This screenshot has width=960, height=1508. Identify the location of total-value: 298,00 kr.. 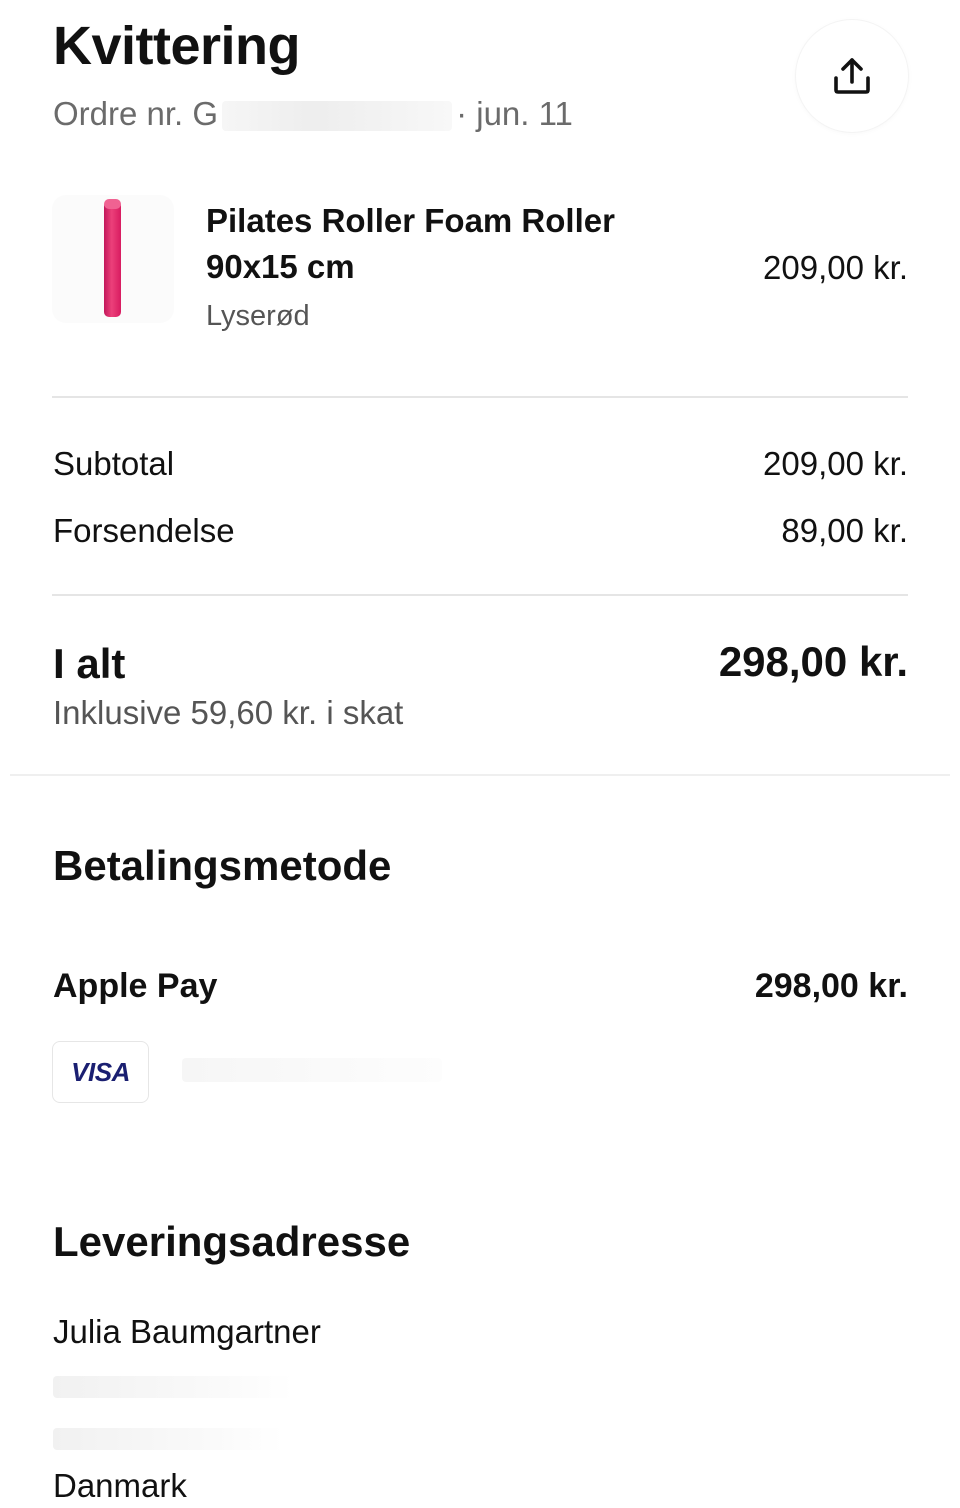
(813, 661).